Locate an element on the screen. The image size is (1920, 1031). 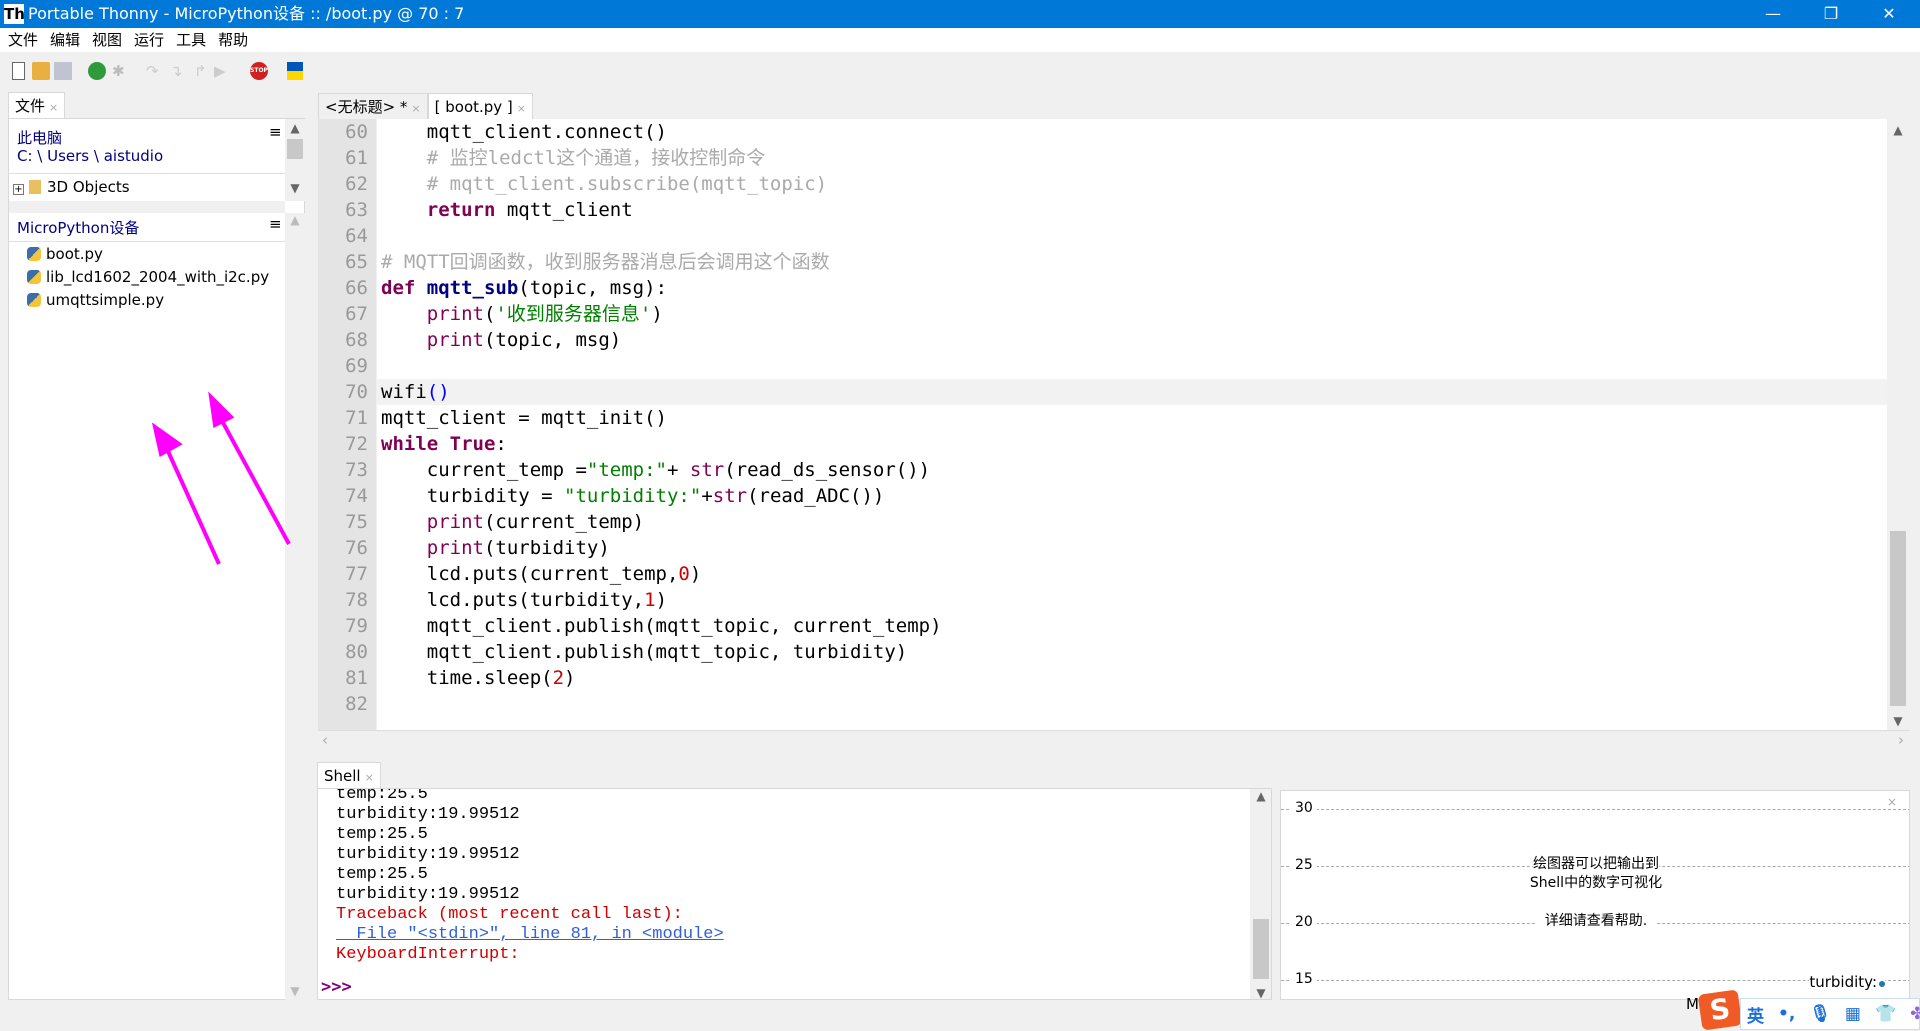
legend-marker is located at coordinates (1882, 984).